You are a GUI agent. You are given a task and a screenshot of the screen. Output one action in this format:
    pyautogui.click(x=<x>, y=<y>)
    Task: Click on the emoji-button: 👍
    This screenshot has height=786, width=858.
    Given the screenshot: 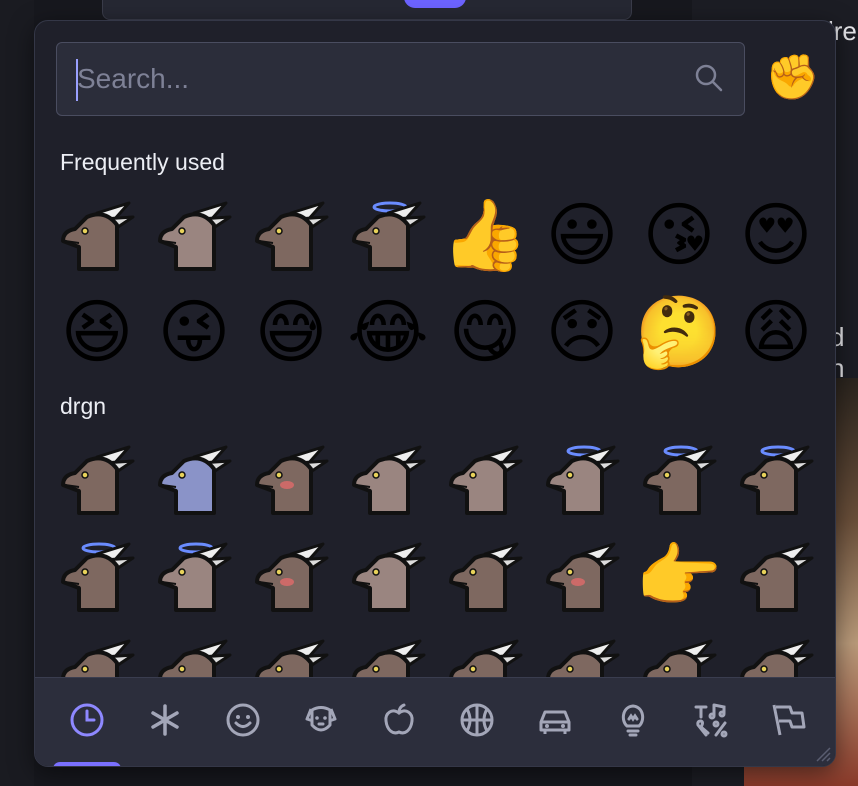 What is the action you would take?
    pyautogui.click(x=484, y=235)
    